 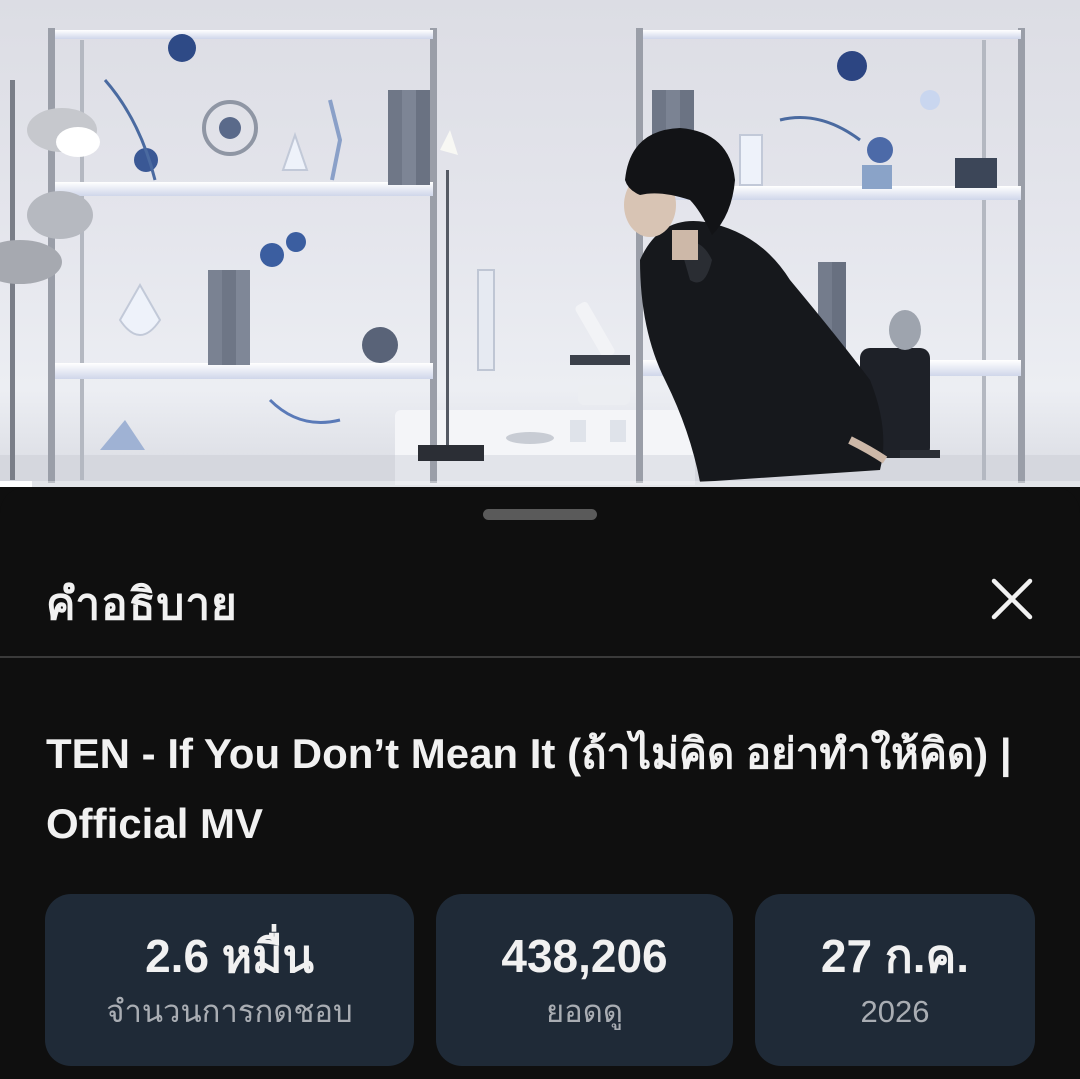 What do you see at coordinates (142, 604) in the screenshot?
I see `sheet-title: คำอธิบาย` at bounding box center [142, 604].